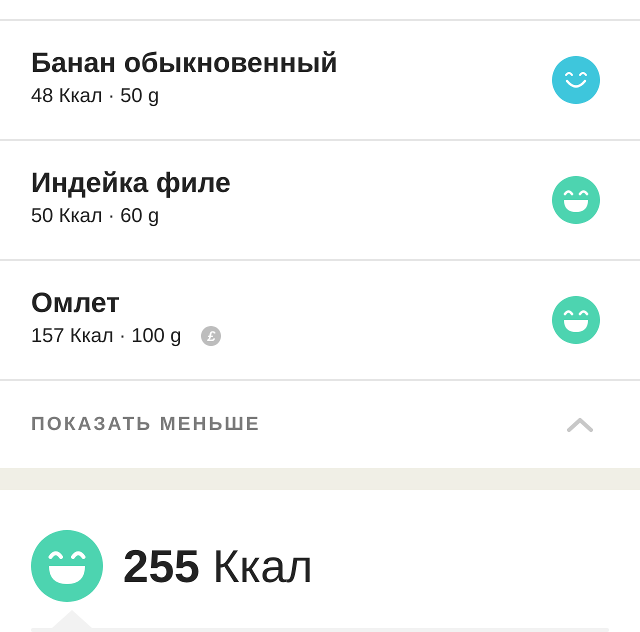  Describe the element at coordinates (76, 302) in the screenshot. I see `food-name: Омлет` at that location.